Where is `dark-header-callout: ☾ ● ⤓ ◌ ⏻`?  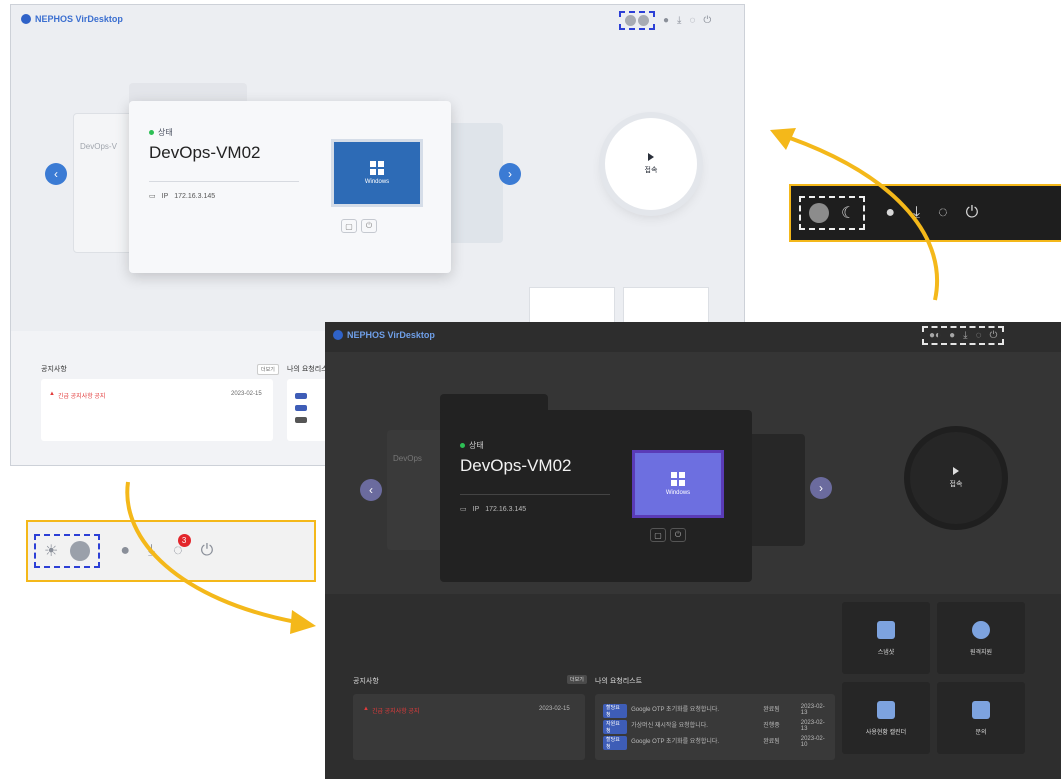
dark-header-callout: ☾ ● ⤓ ◌ ⏻ is located at coordinates (925, 213).